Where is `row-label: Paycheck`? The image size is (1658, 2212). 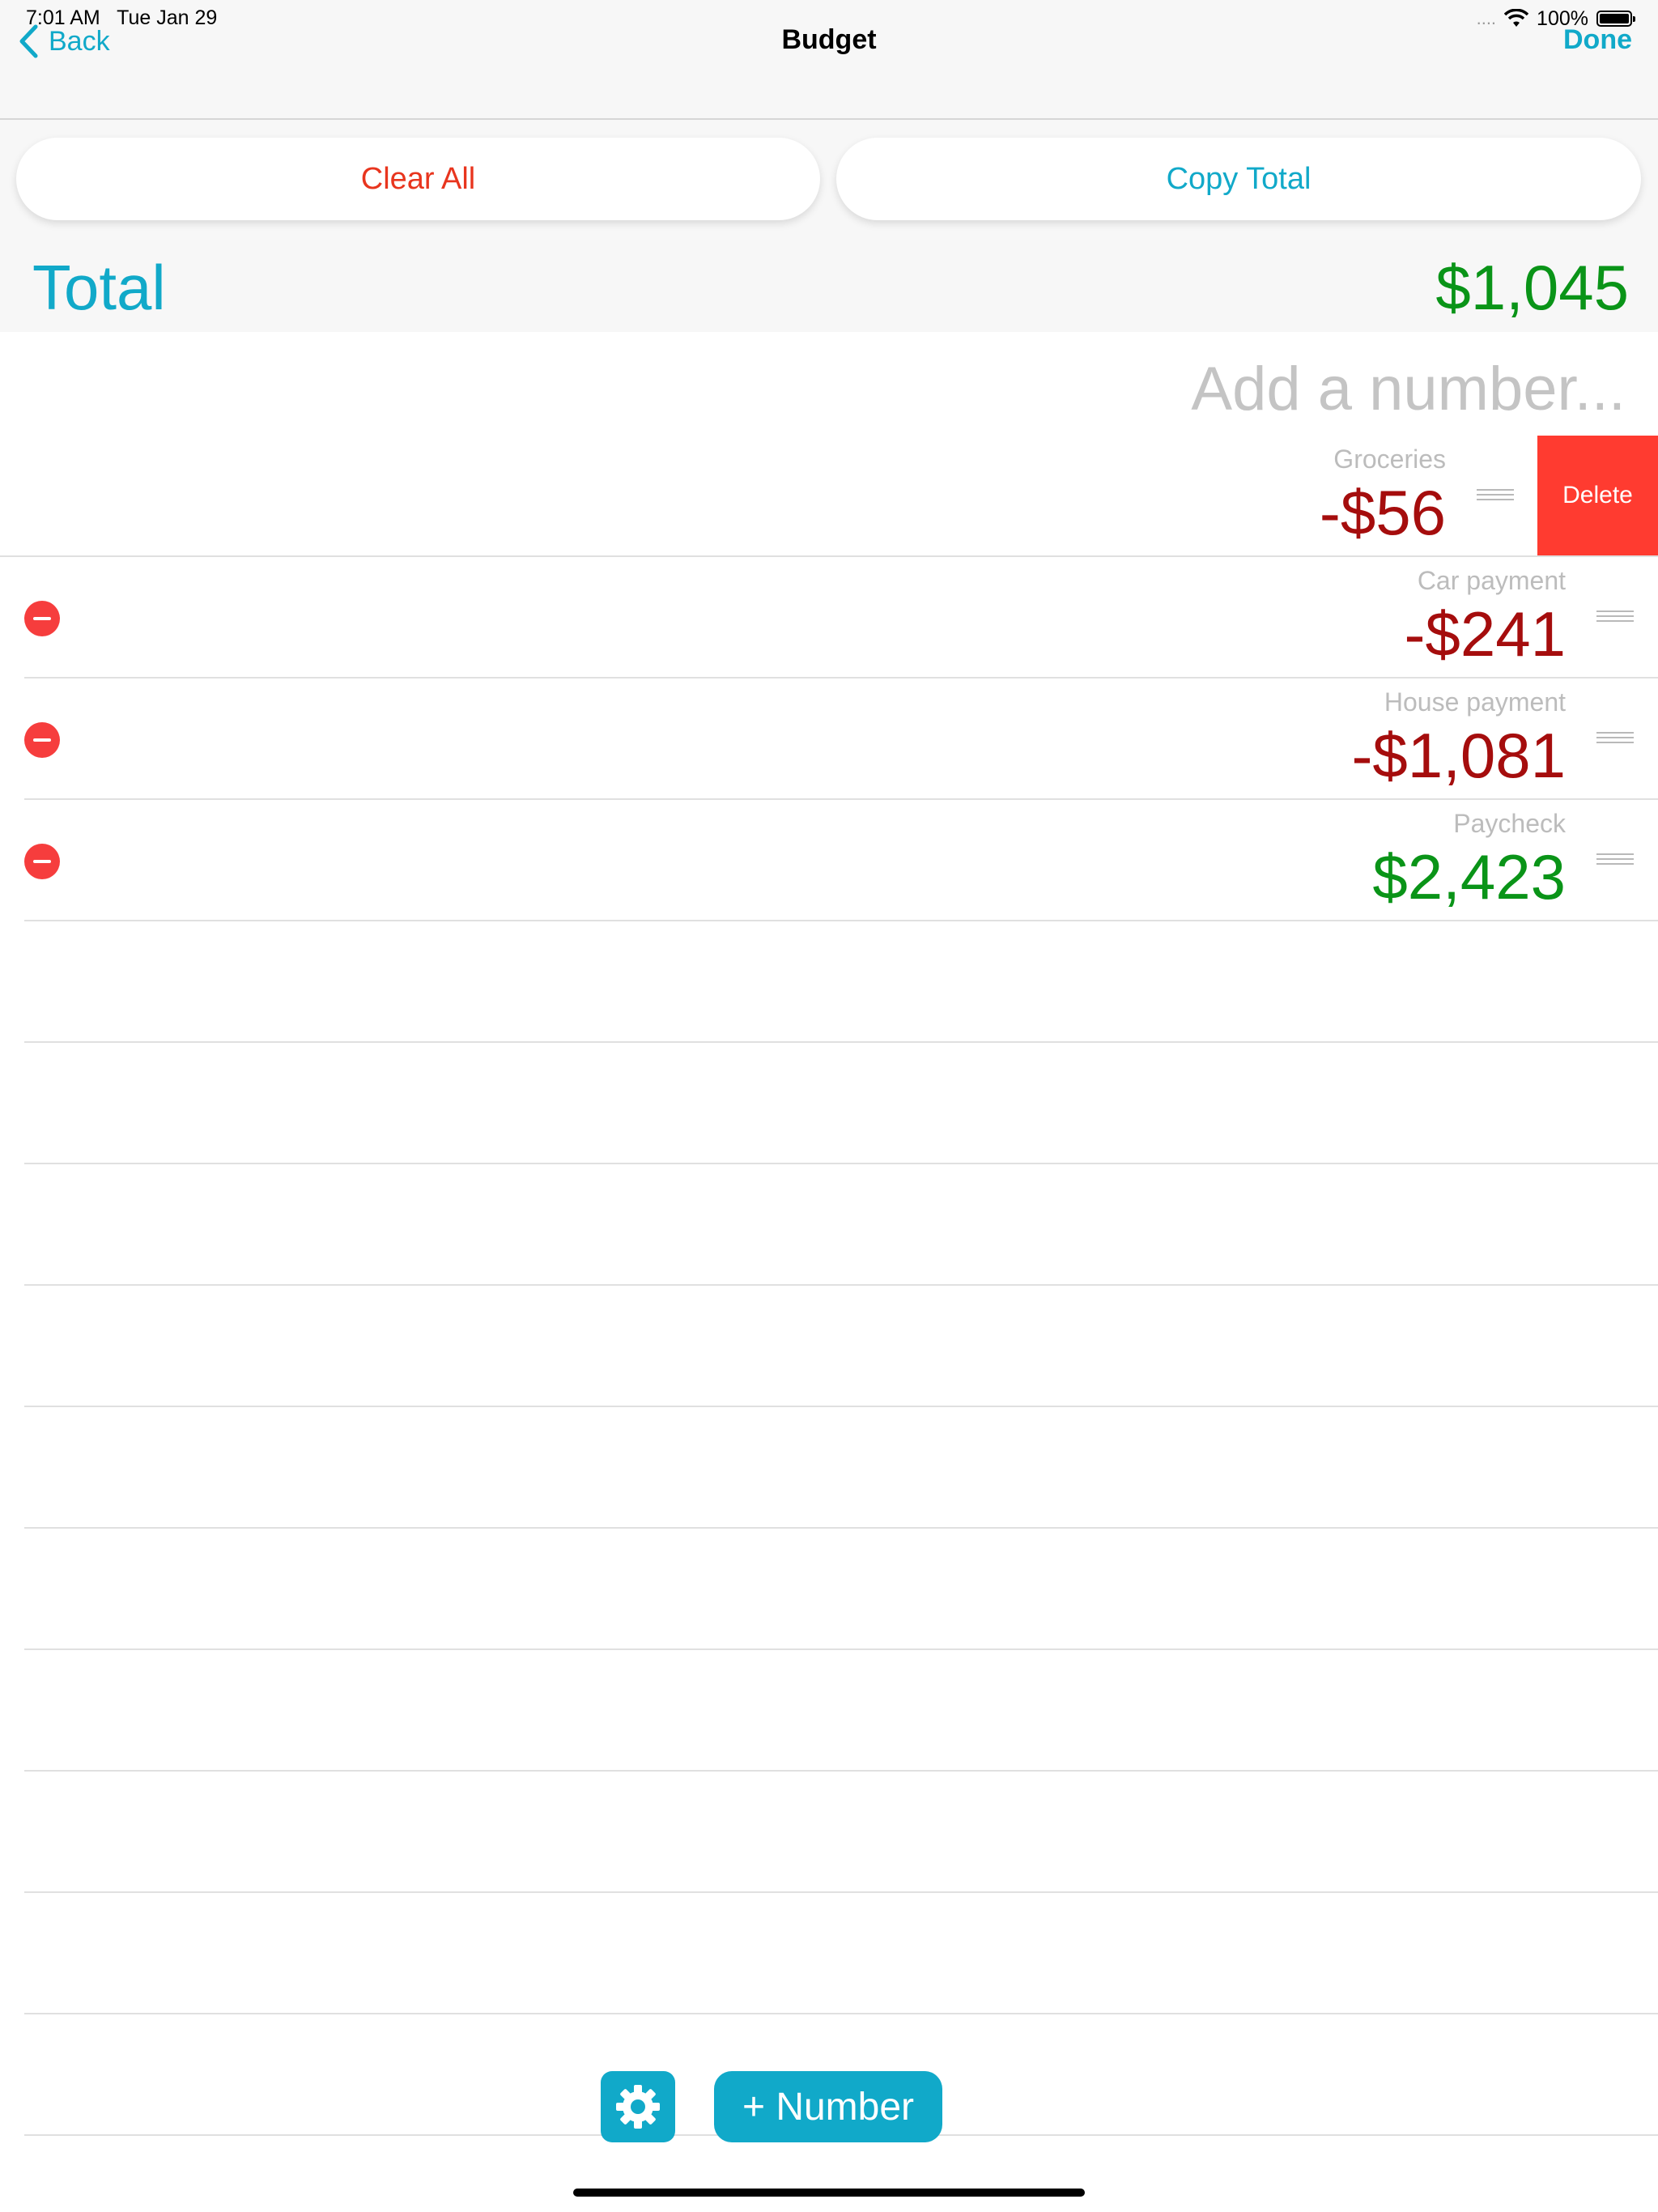 row-label: Paycheck is located at coordinates (1509, 824).